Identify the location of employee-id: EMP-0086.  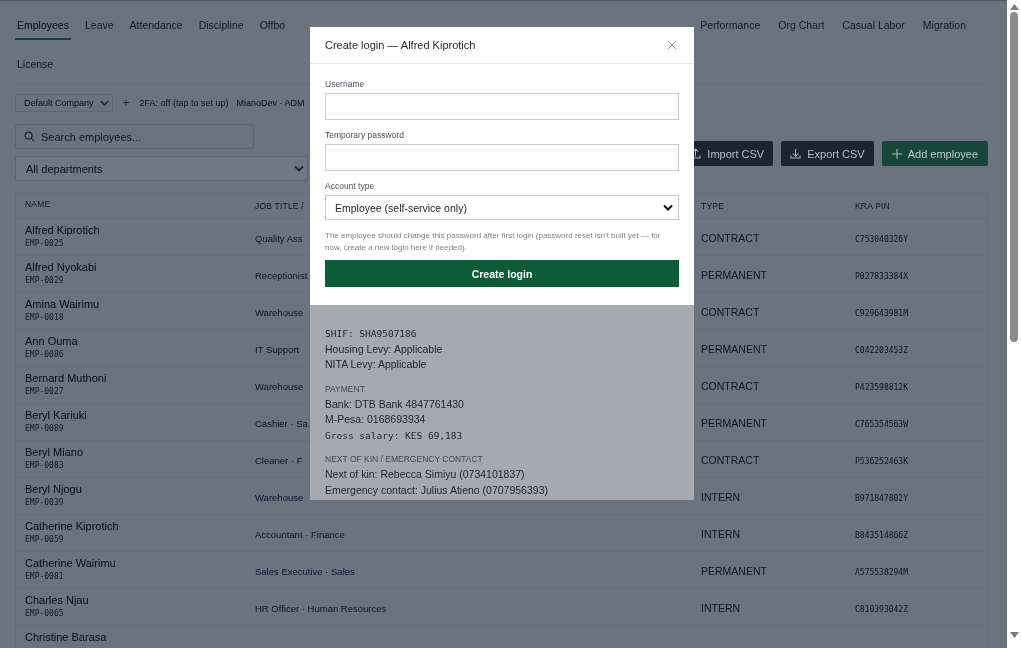
(45, 354).